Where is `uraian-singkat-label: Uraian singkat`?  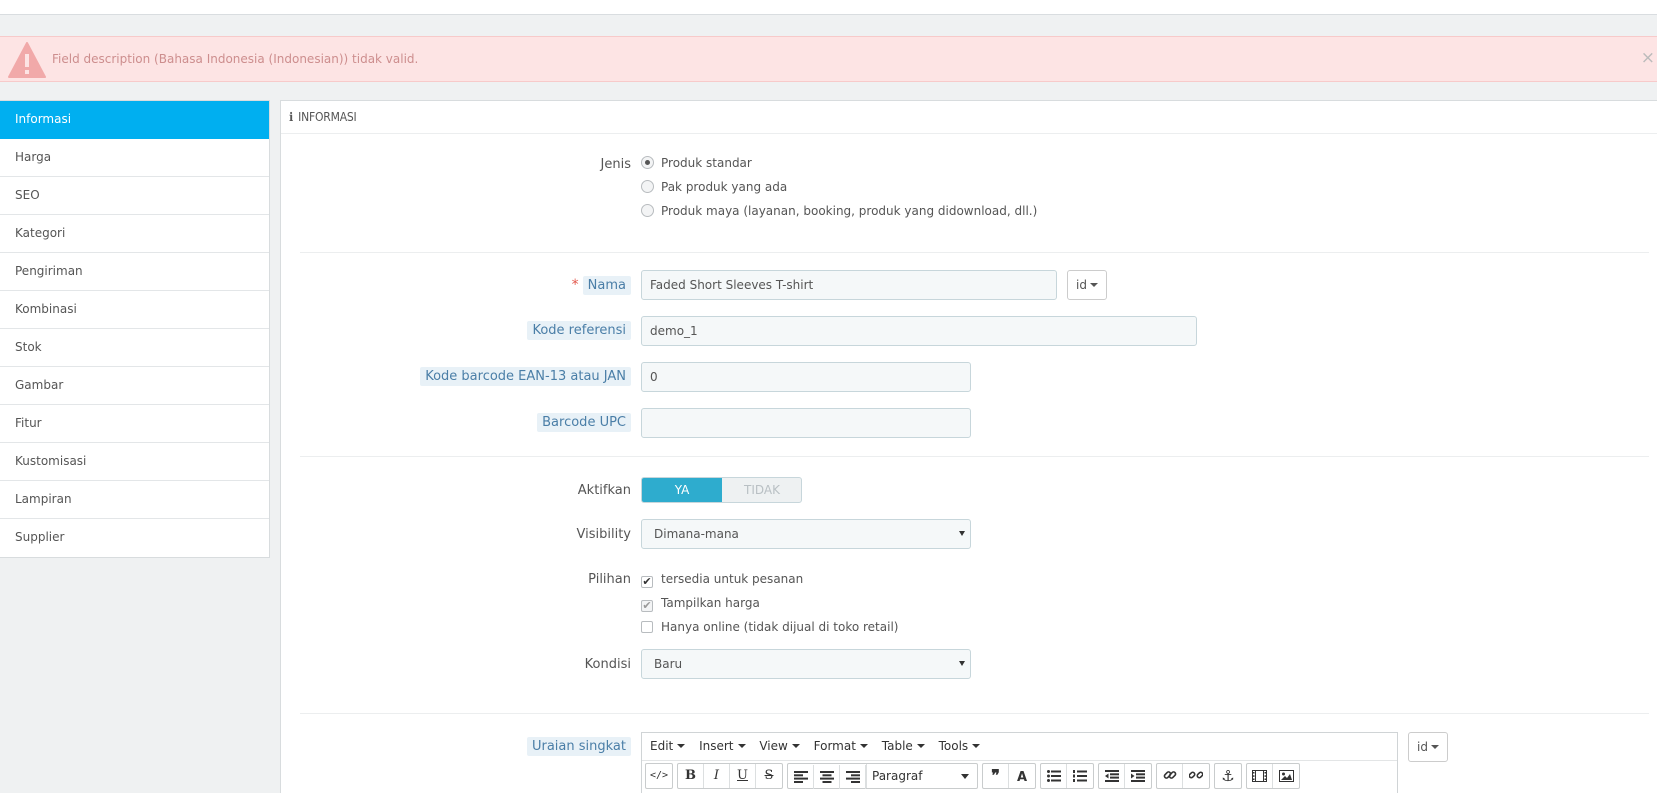
uraian-singkat-label: Uraian singkat is located at coordinates (578, 746).